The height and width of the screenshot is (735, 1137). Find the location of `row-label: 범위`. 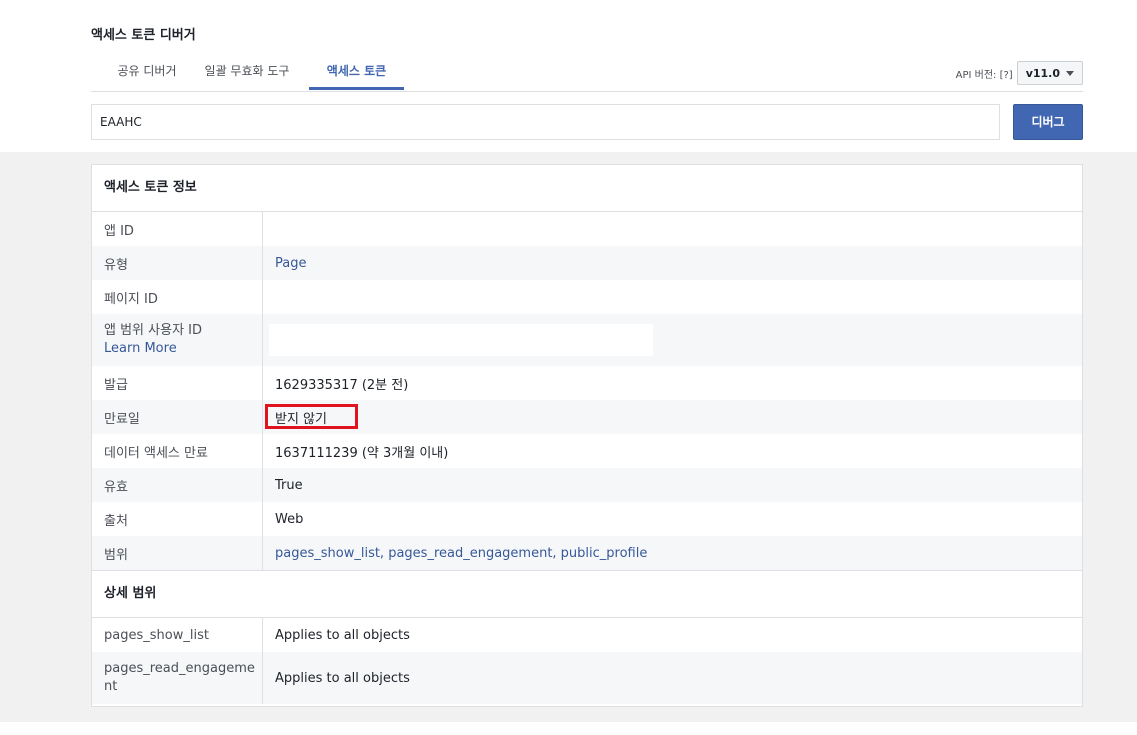

row-label: 범위 is located at coordinates (177, 553).